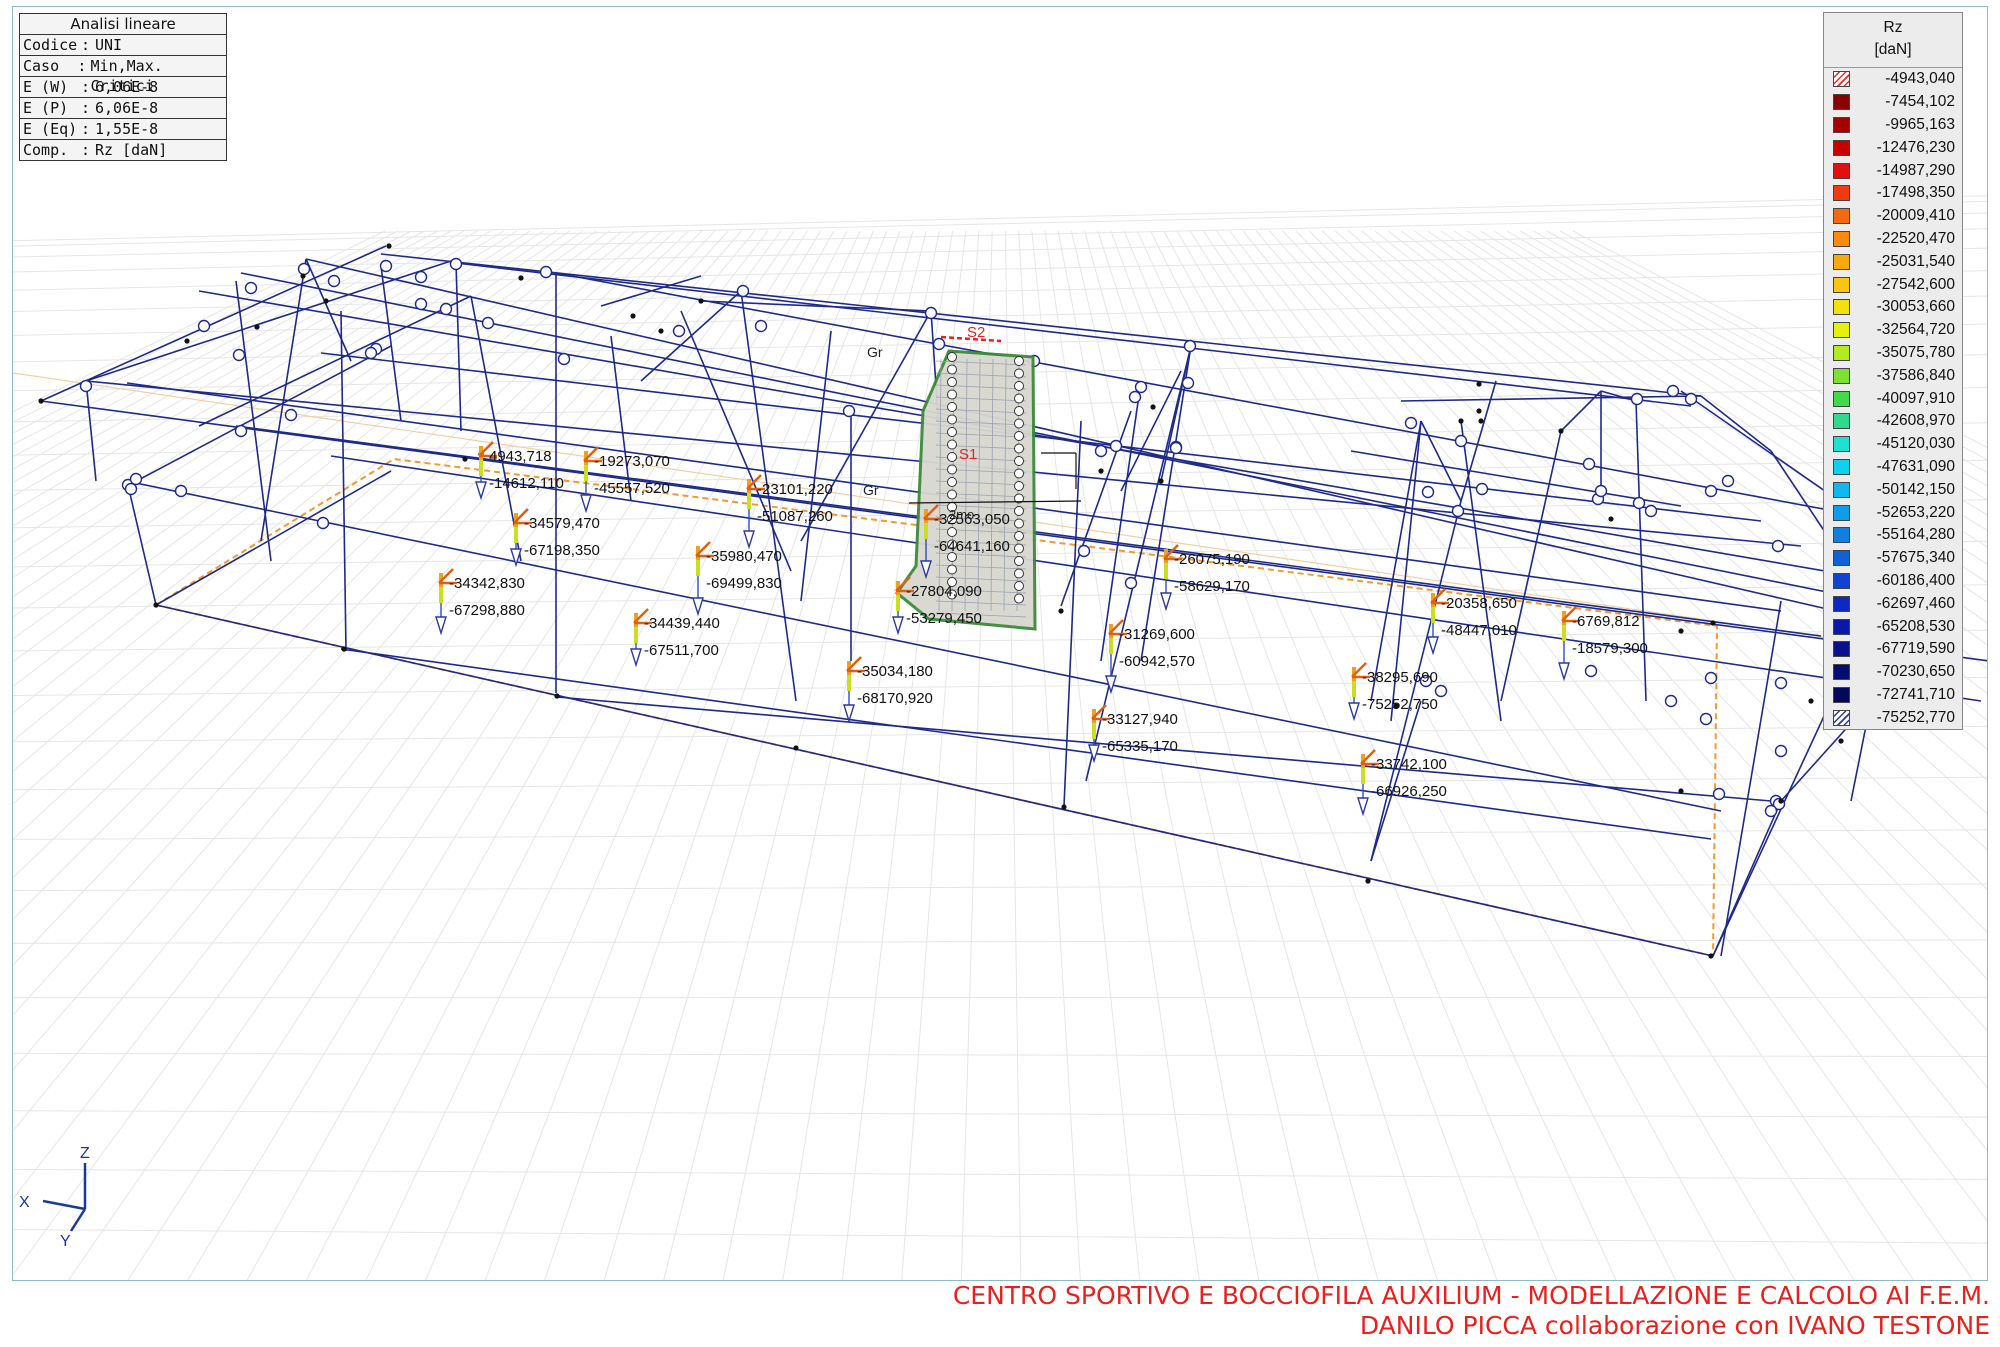  I want to click on legend-value: -22520,470, so click(1915, 238).